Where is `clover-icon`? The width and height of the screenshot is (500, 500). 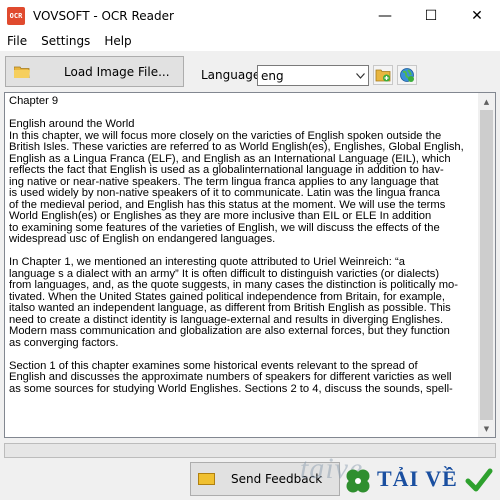
clover-icon is located at coordinates (358, 481).